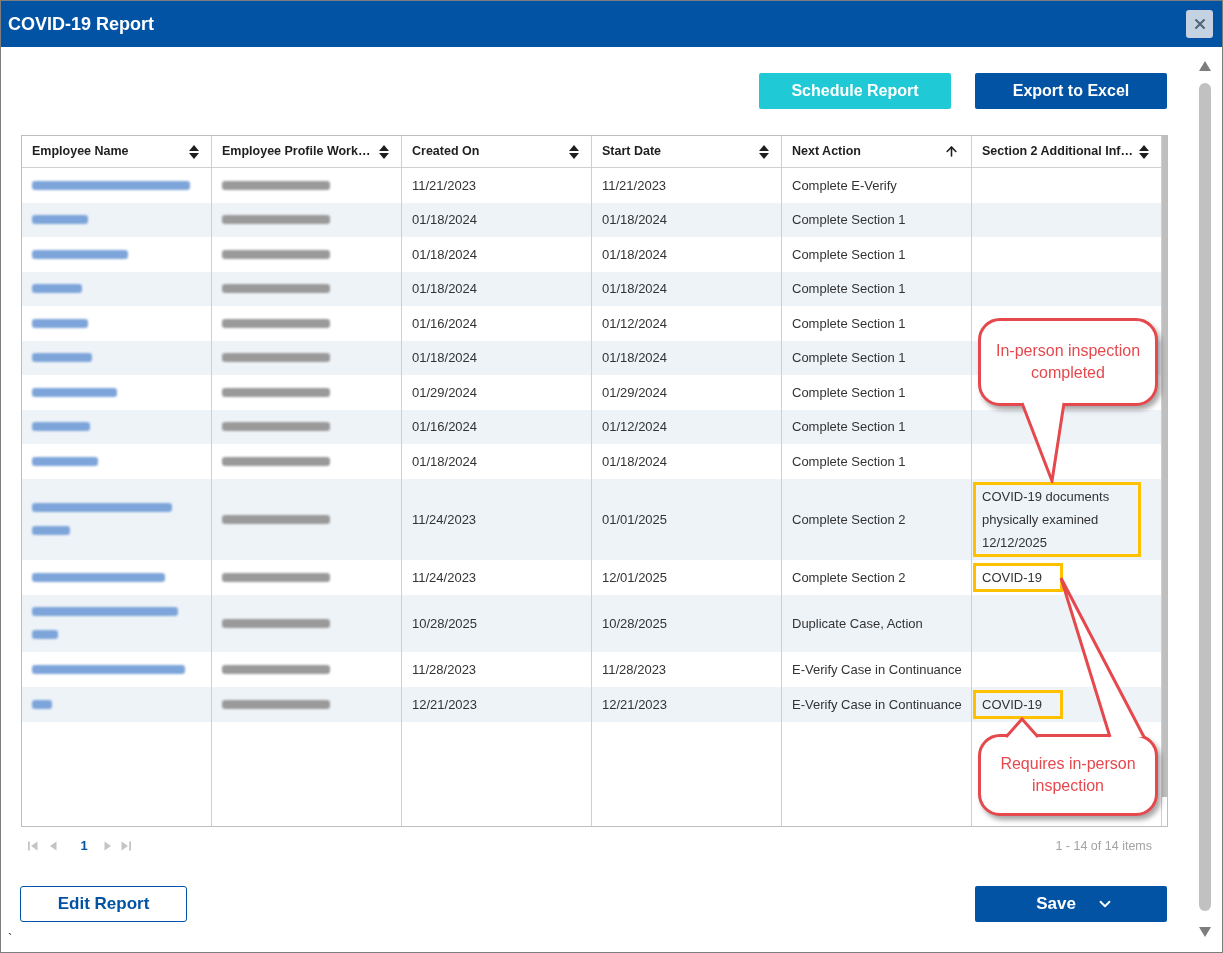  Describe the element at coordinates (1068, 775) in the screenshot. I see `callout: Requires in-person inspection` at that location.